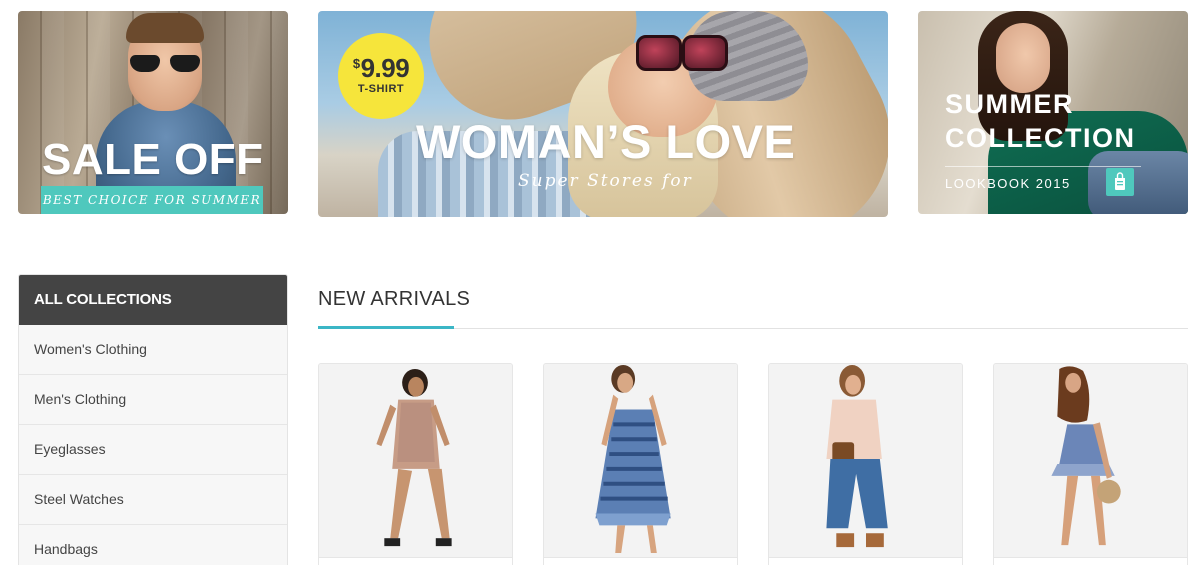 This screenshot has width=1198, height=565. What do you see at coordinates (385, 68) in the screenshot?
I see `price-value: 9.99` at bounding box center [385, 68].